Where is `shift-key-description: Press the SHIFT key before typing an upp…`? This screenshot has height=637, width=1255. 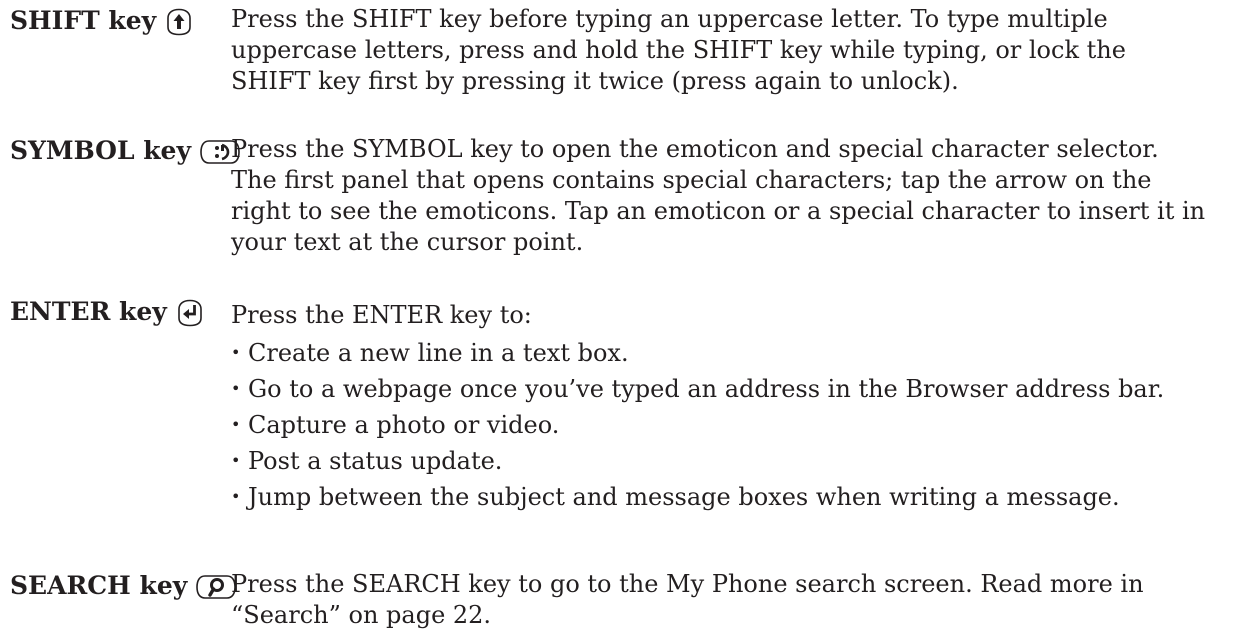 shift-key-description: Press the SHIFT key before typing an upp… is located at coordinates (741, 50).